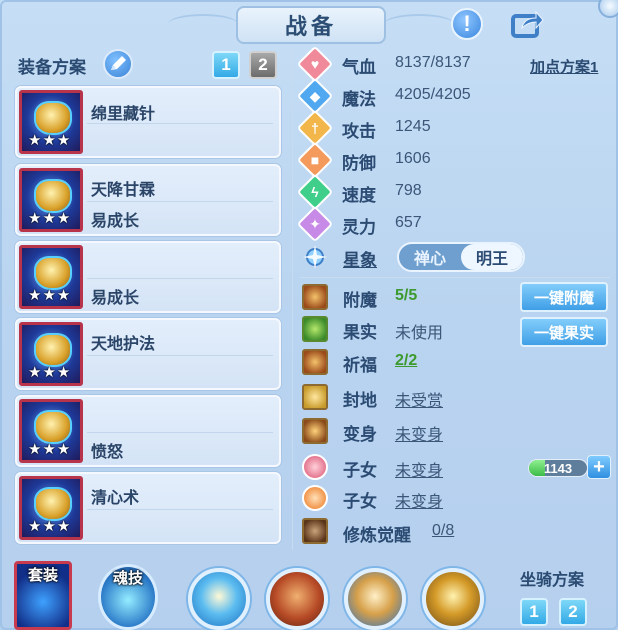 Image resolution: width=618 pixels, height=630 pixels. I want to click on seal-land-icon, so click(315, 397).